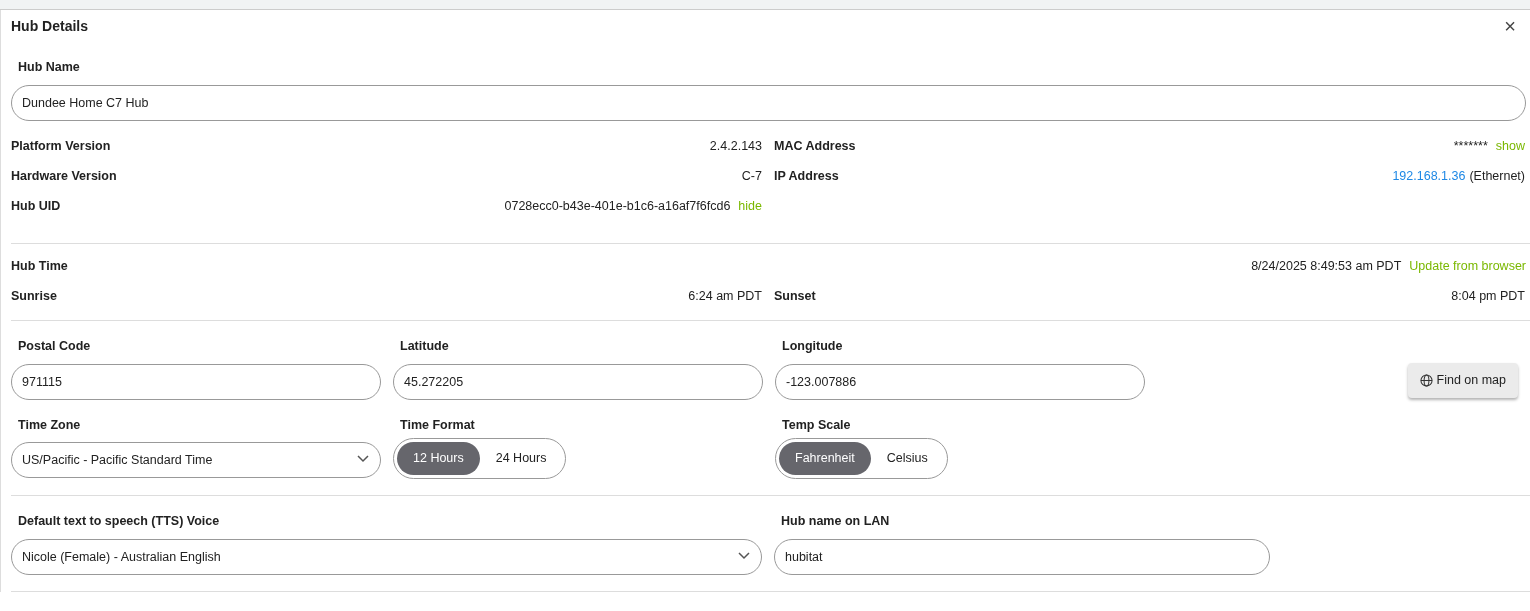 The width and height of the screenshot is (1530, 611). Describe the element at coordinates (36, 206) in the screenshot. I see `field-label: Hub UID` at that location.